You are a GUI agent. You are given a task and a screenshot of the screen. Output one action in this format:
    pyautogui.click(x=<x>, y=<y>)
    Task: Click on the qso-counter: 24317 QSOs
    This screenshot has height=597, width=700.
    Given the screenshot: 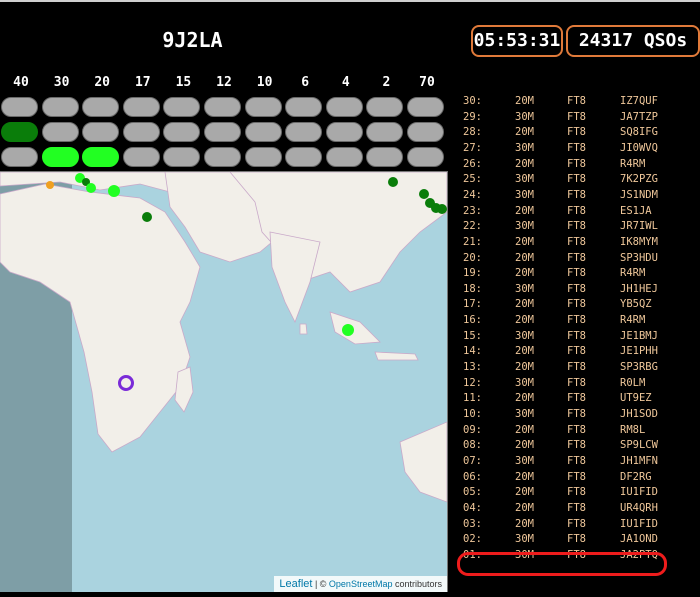 What is the action you would take?
    pyautogui.click(x=633, y=41)
    